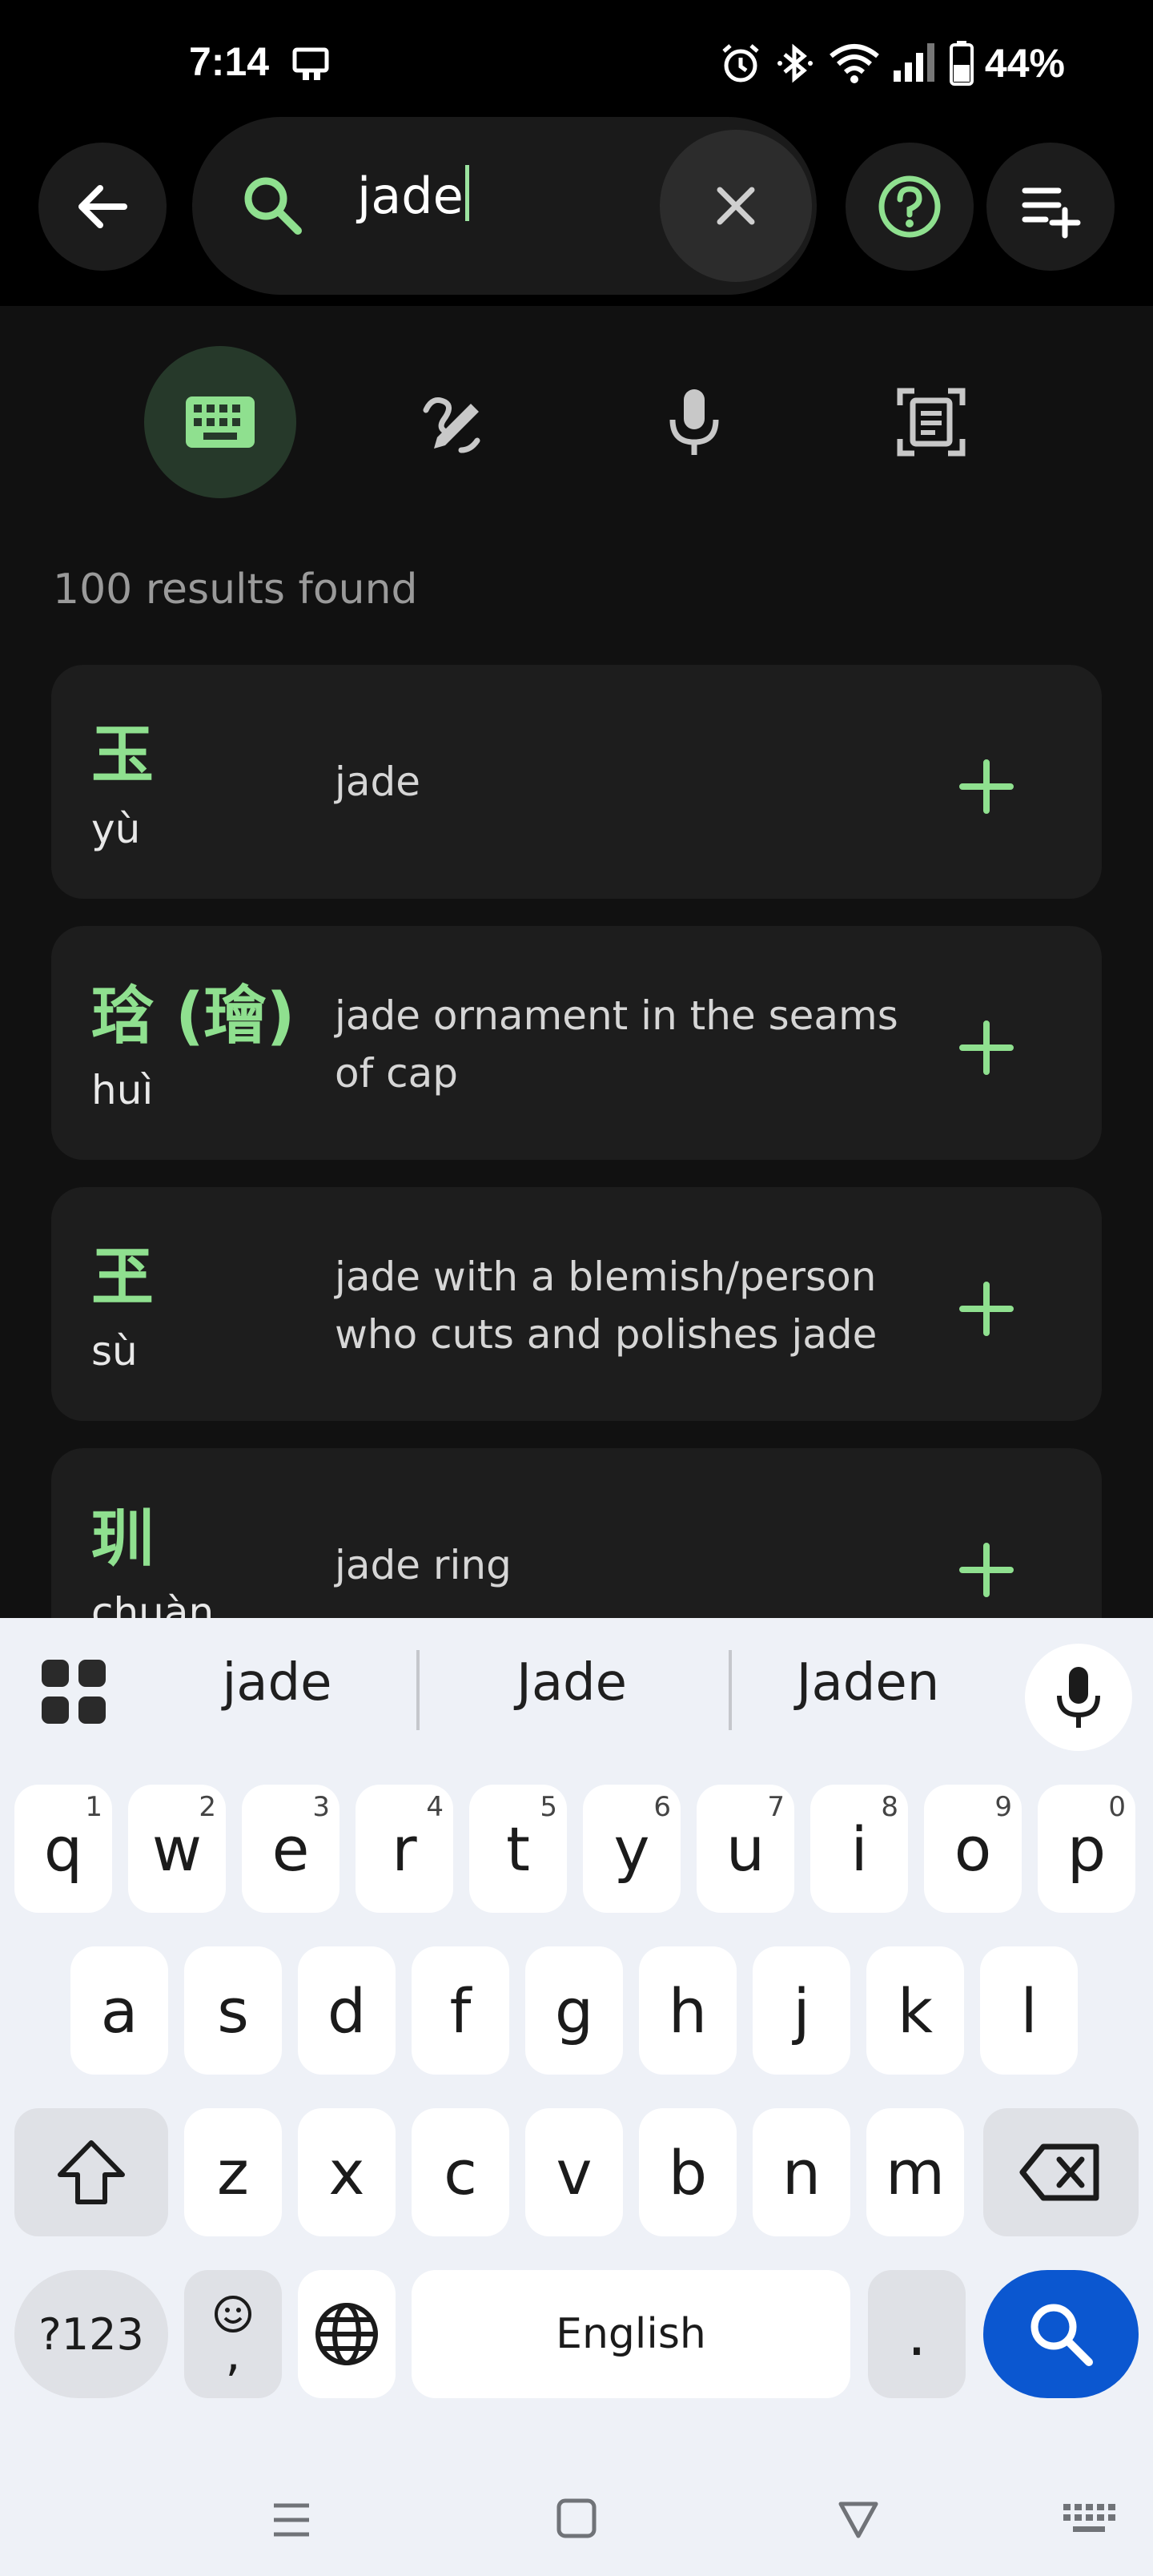 Image resolution: width=1153 pixels, height=2576 pixels. What do you see at coordinates (632, 1849) in the screenshot?
I see `key-y: y6` at bounding box center [632, 1849].